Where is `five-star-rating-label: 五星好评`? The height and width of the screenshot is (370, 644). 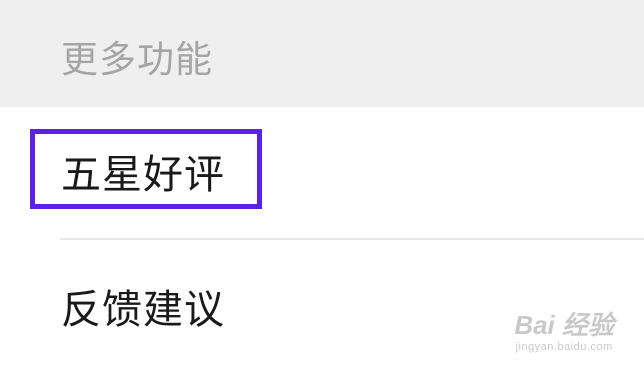 five-star-rating-label: 五星好评 is located at coordinates (143, 175).